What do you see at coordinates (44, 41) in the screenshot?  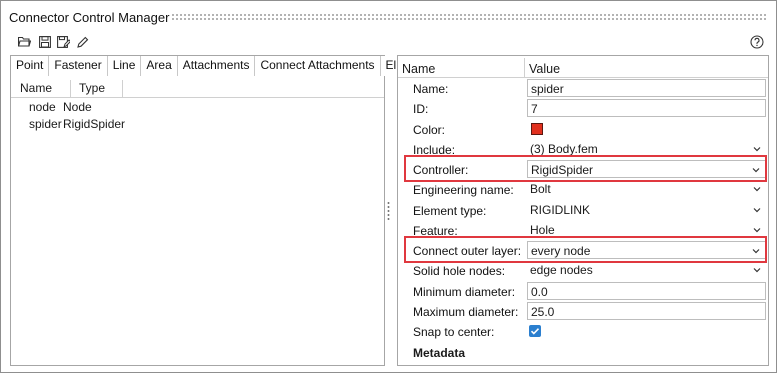 I see `save-icon` at bounding box center [44, 41].